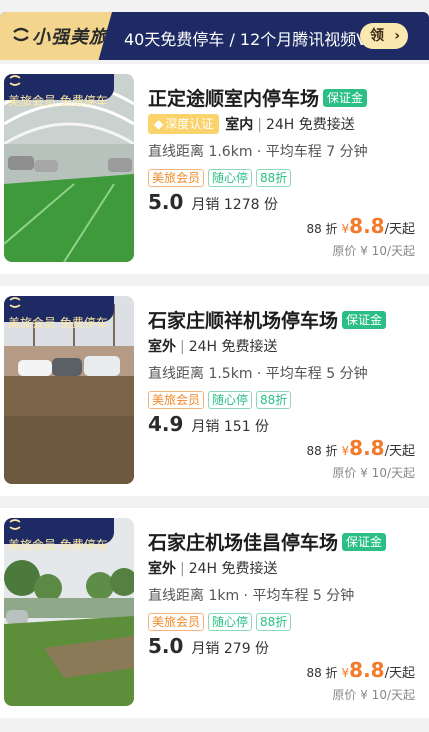  What do you see at coordinates (230, 649) in the screenshot?
I see `monthly-sales: 月销 279 份` at bounding box center [230, 649].